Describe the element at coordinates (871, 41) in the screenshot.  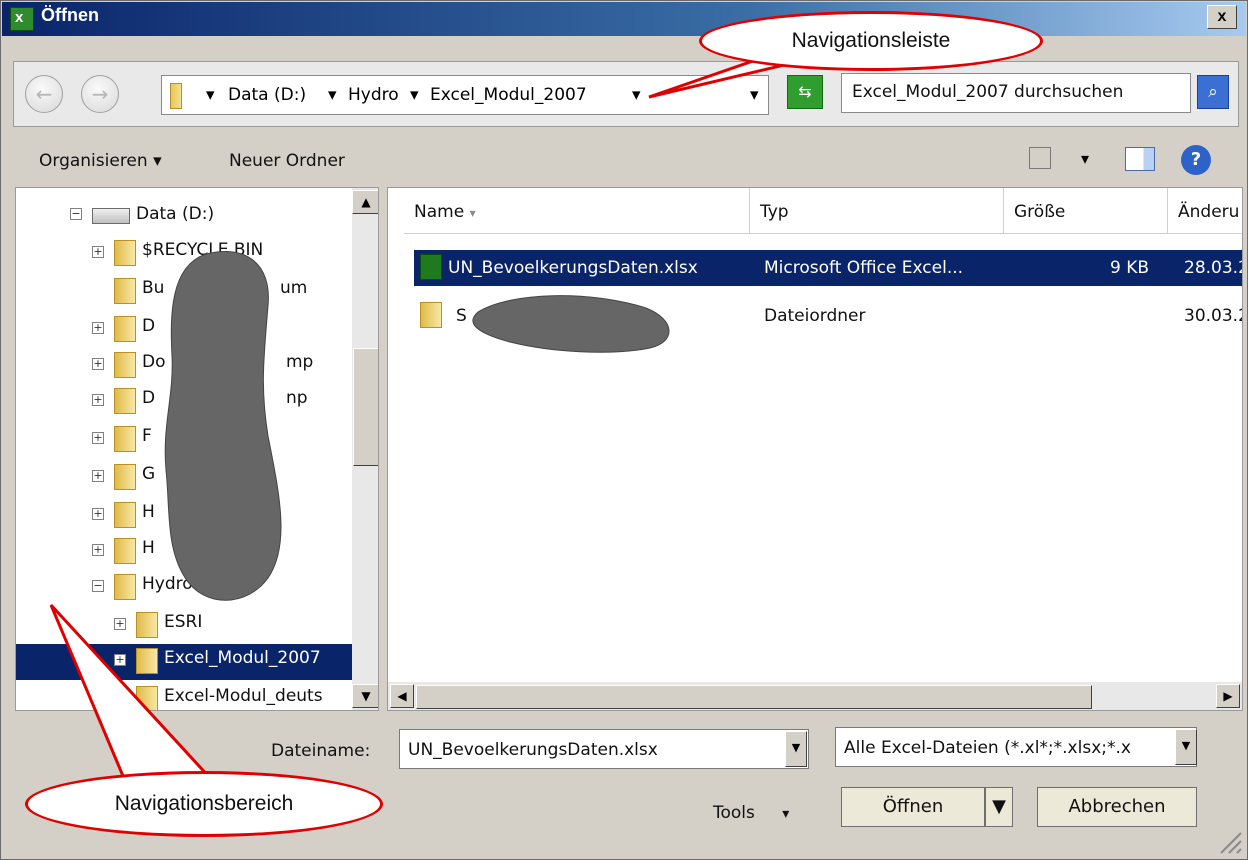
I see `callout-navigation-bar: Navigationsleiste` at that location.